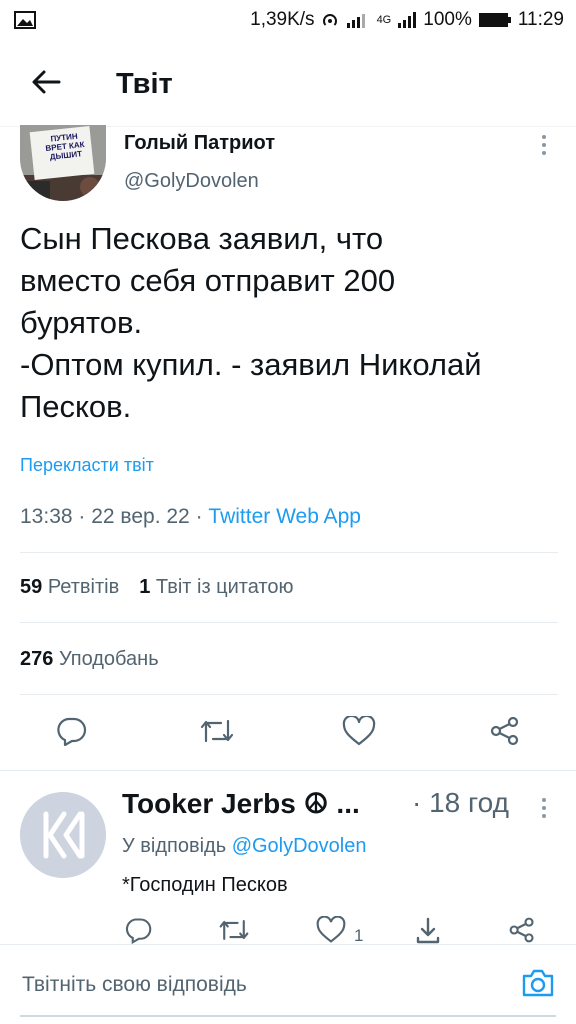 This screenshot has width=576, height=1024. What do you see at coordinates (224, 587) in the screenshot?
I see `quotes-label: Твіт із цитатою` at bounding box center [224, 587].